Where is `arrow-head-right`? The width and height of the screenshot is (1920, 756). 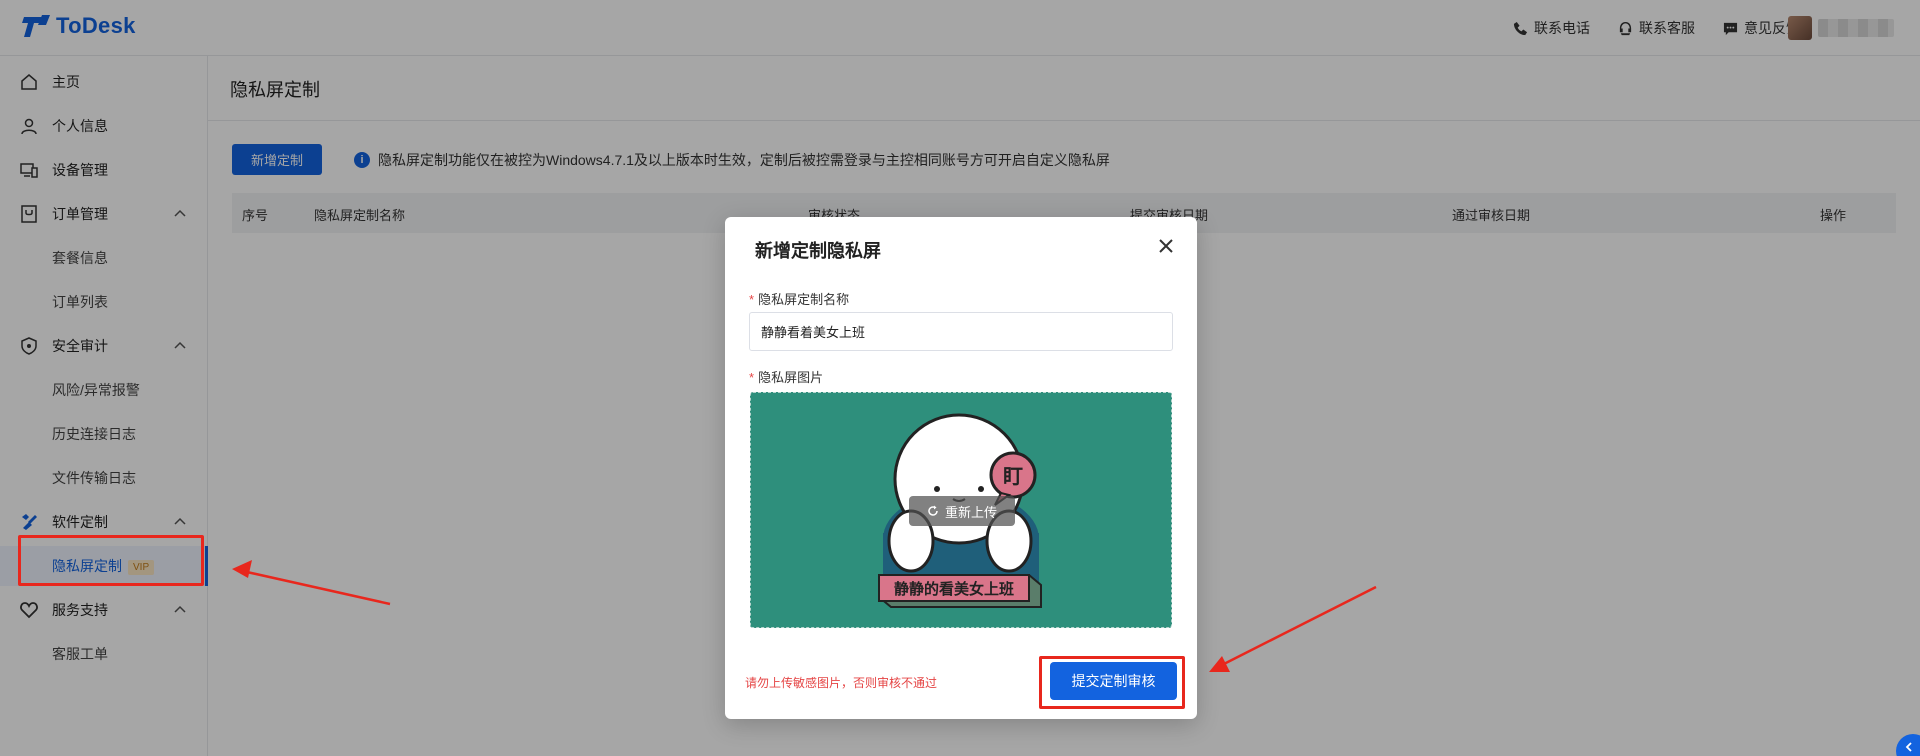 arrow-head-right is located at coordinates (1219, 664).